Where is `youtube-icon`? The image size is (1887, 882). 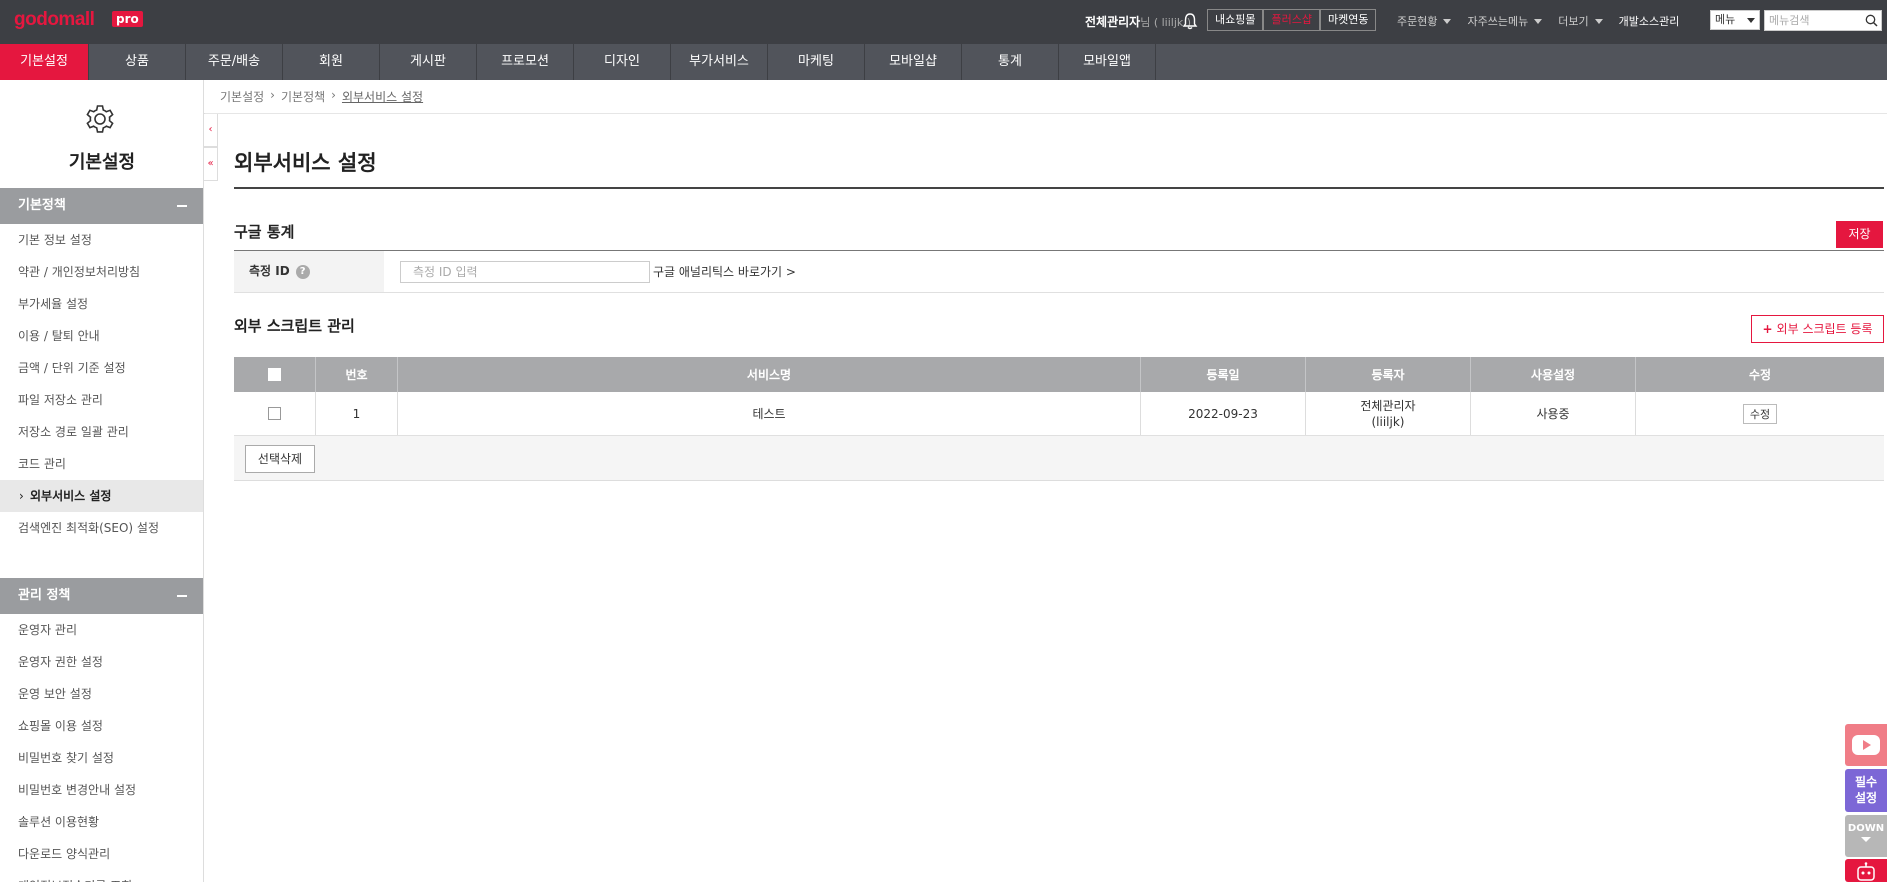 youtube-icon is located at coordinates (1866, 745).